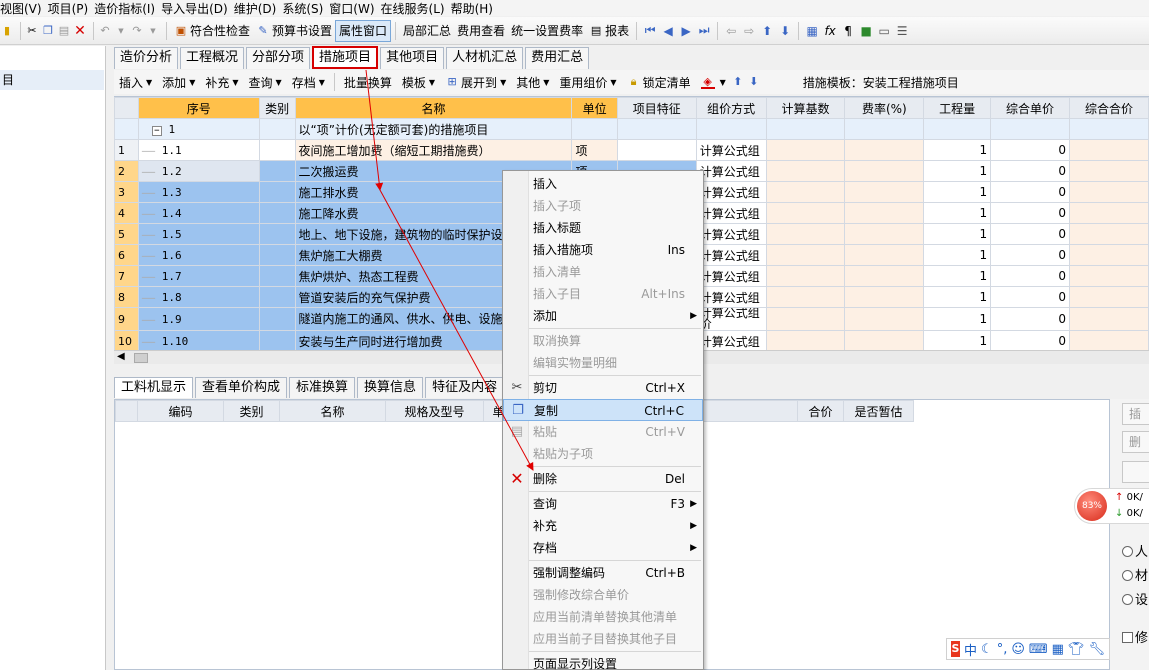 Image resolution: width=1149 pixels, height=670 pixels. I want to click on radio-equipment: 设, so click(1135, 598).